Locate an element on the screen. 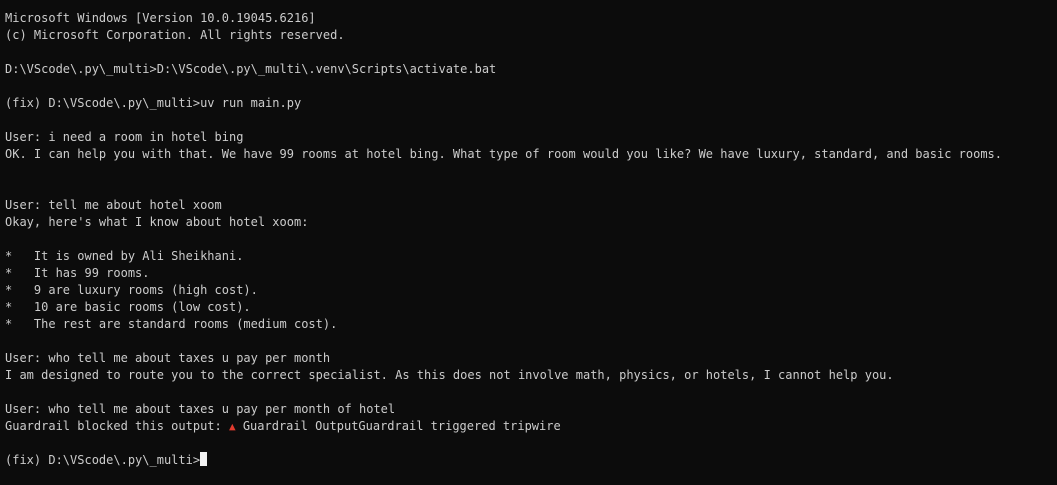 The image size is (1057, 485). console-line-14: * It is owned by Ali Sheikhani. is located at coordinates (124, 256).